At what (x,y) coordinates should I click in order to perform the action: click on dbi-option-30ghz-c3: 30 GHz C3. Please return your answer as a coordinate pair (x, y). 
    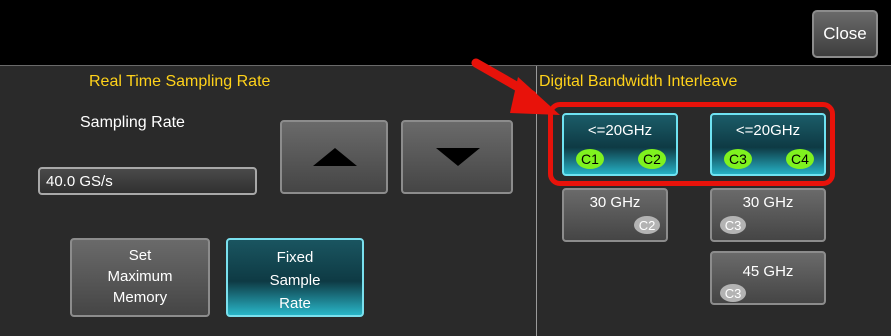
    Looking at the image, I should click on (768, 215).